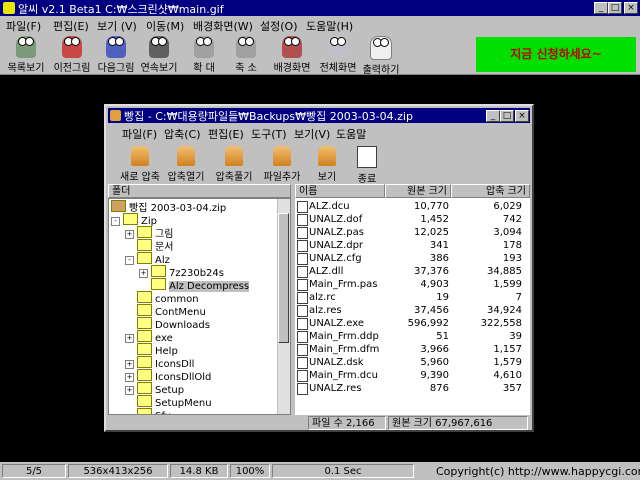  I want to click on file-row: UNALZ.res 876 357, so click(412, 388).